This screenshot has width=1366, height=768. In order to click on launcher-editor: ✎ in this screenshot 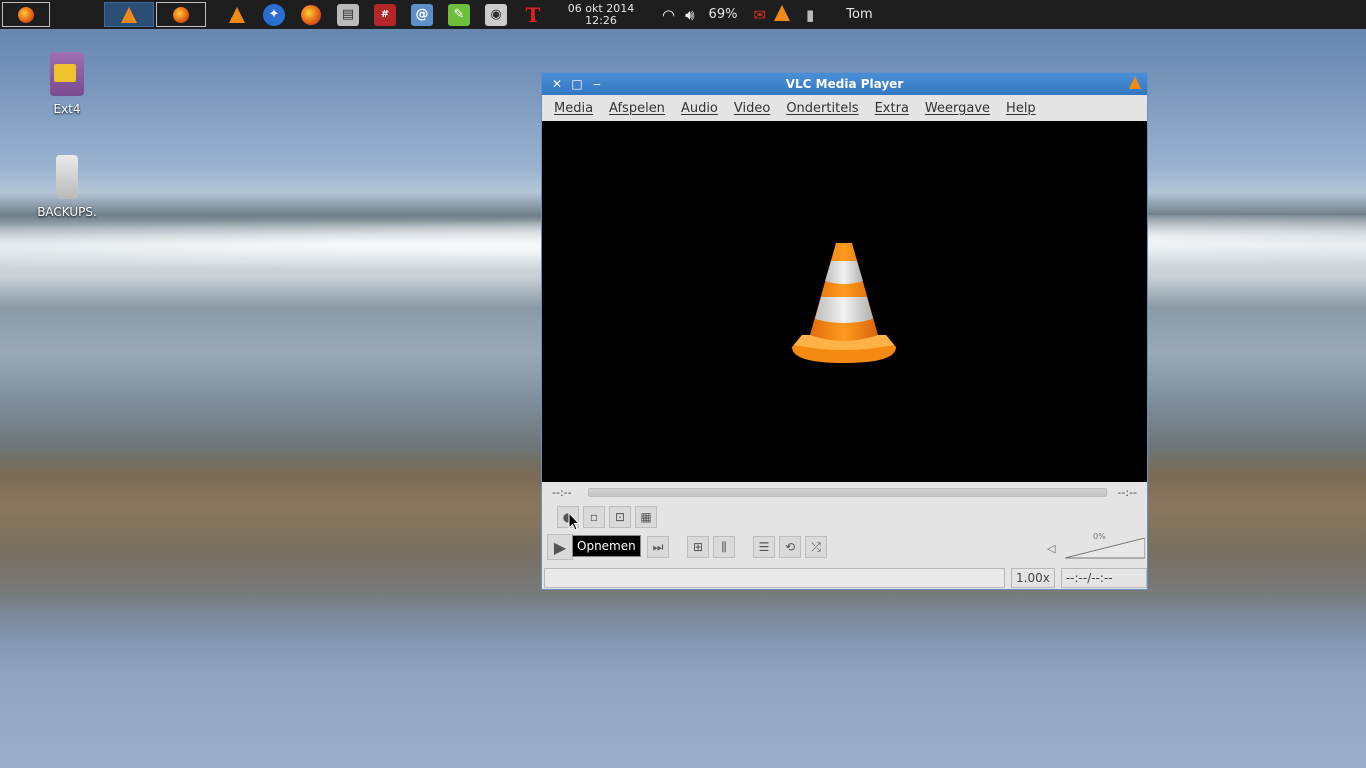, I will do `click(459, 14)`.